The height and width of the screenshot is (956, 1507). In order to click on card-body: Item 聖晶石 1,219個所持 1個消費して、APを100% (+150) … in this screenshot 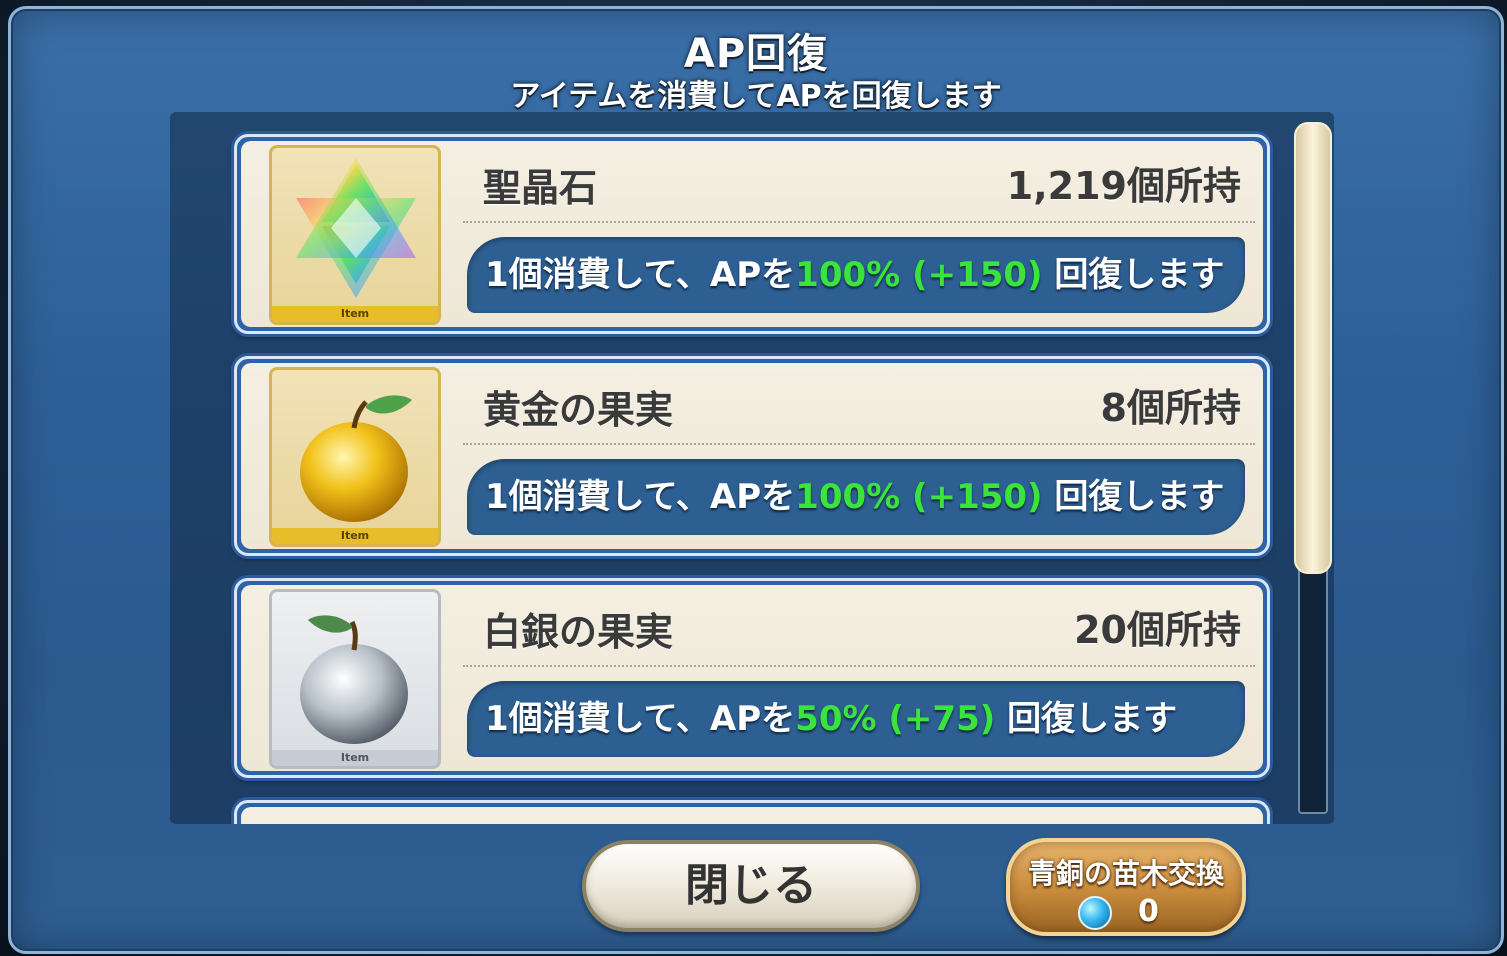, I will do `click(752, 234)`.